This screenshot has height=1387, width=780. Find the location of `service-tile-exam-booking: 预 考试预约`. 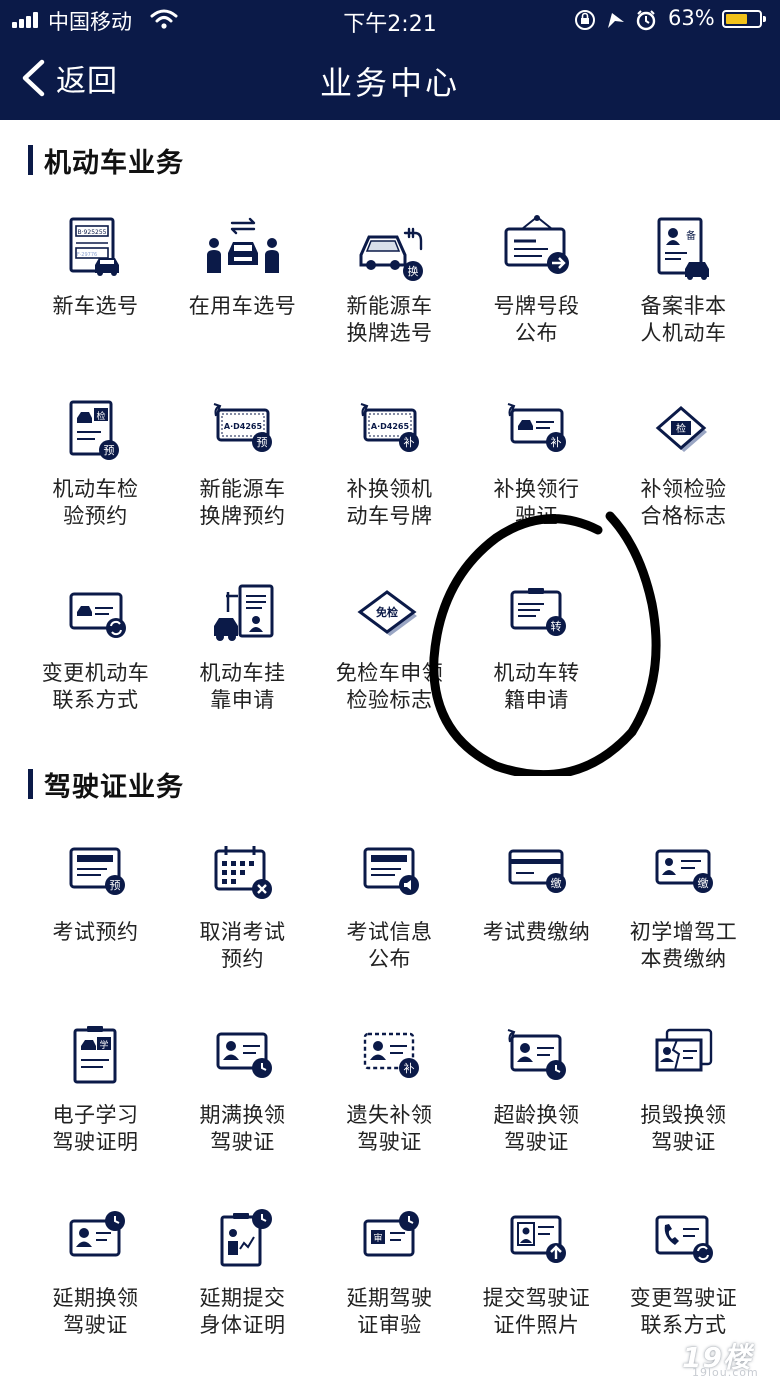

service-tile-exam-booking: 预 考试预约 is located at coordinates (95, 893).